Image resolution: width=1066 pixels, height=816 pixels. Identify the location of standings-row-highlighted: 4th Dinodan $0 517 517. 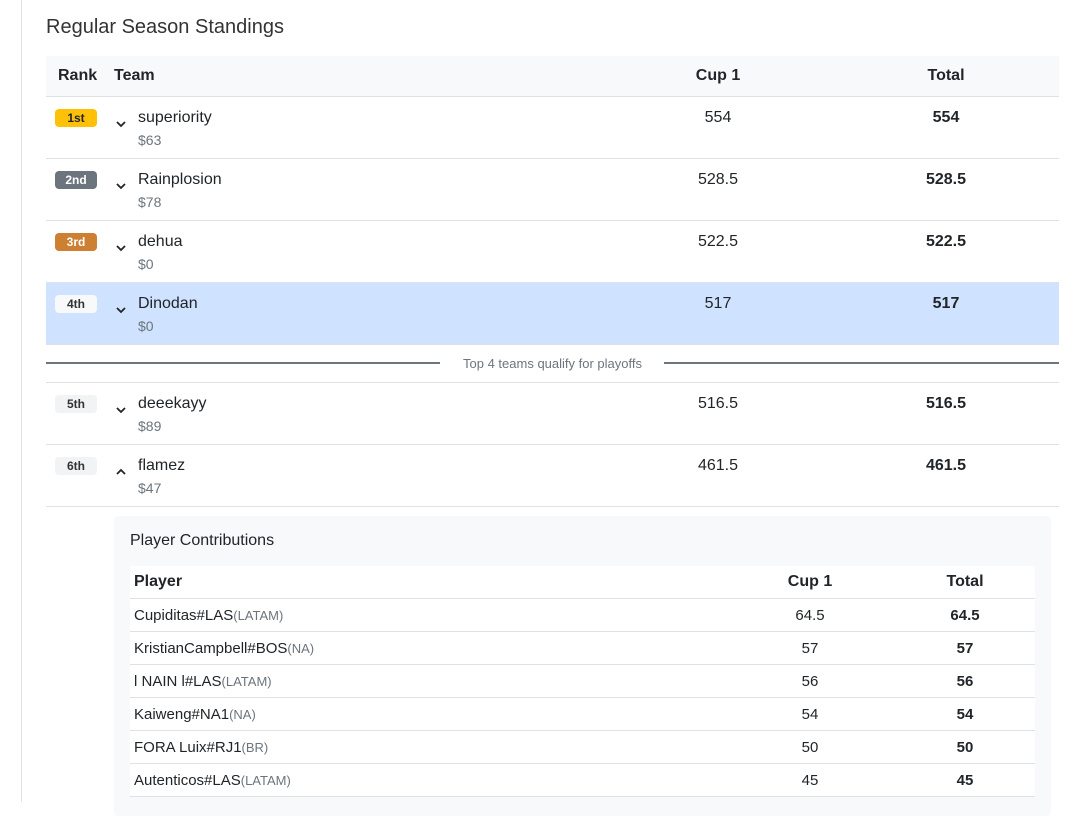
(552, 314).